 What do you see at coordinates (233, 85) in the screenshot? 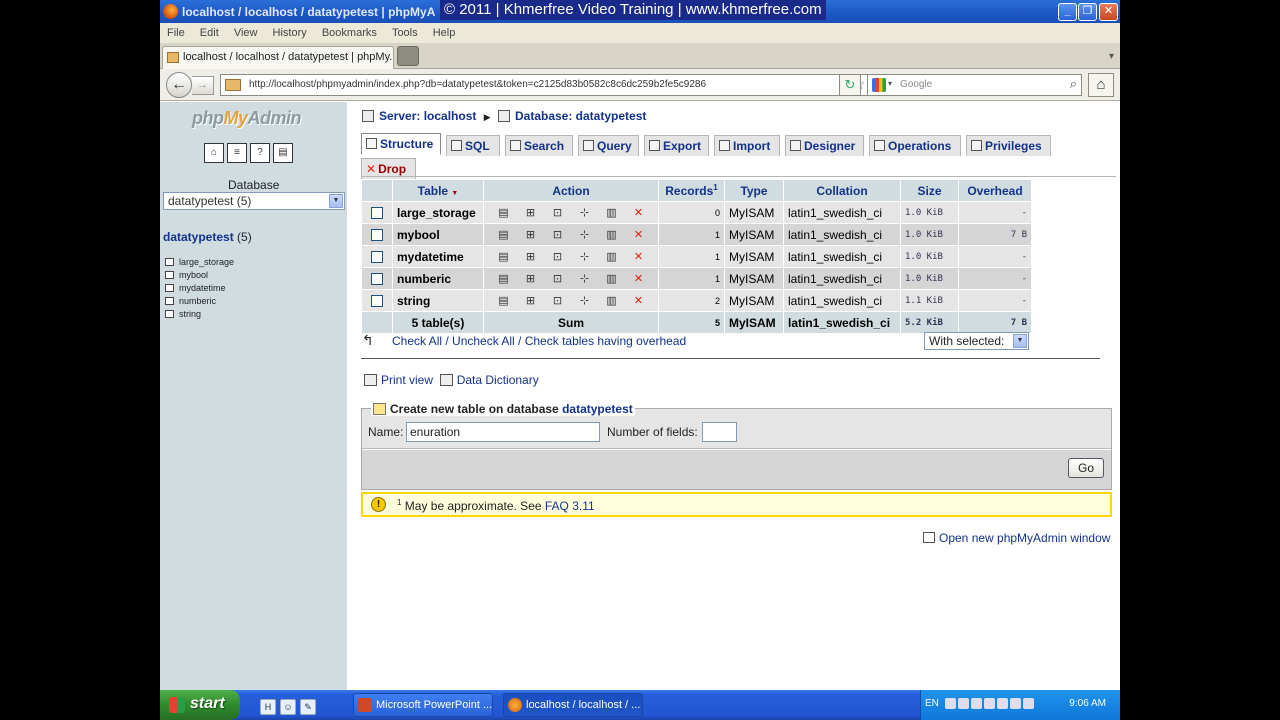
I see `site-identity-icon` at bounding box center [233, 85].